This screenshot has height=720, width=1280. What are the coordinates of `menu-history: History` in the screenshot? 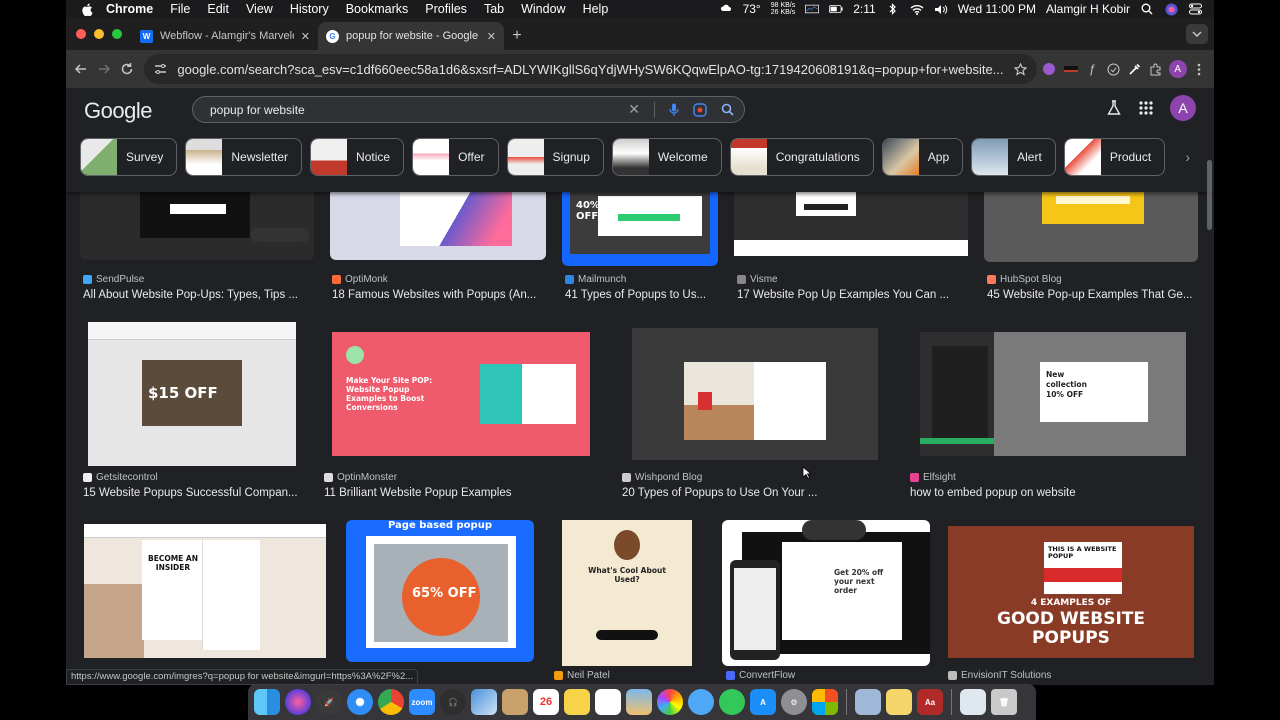 It's located at (309, 9).